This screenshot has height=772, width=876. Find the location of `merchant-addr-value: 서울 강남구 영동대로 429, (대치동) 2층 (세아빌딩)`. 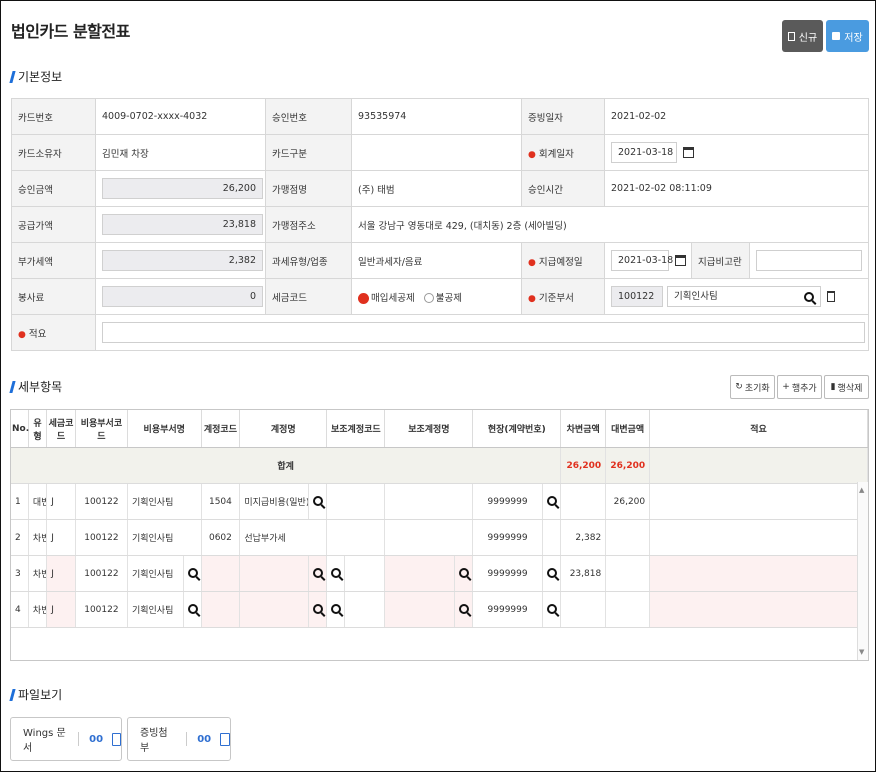

merchant-addr-value: 서울 강남구 영동대로 429, (대치동) 2층 (세아빌딩) is located at coordinates (610, 224).